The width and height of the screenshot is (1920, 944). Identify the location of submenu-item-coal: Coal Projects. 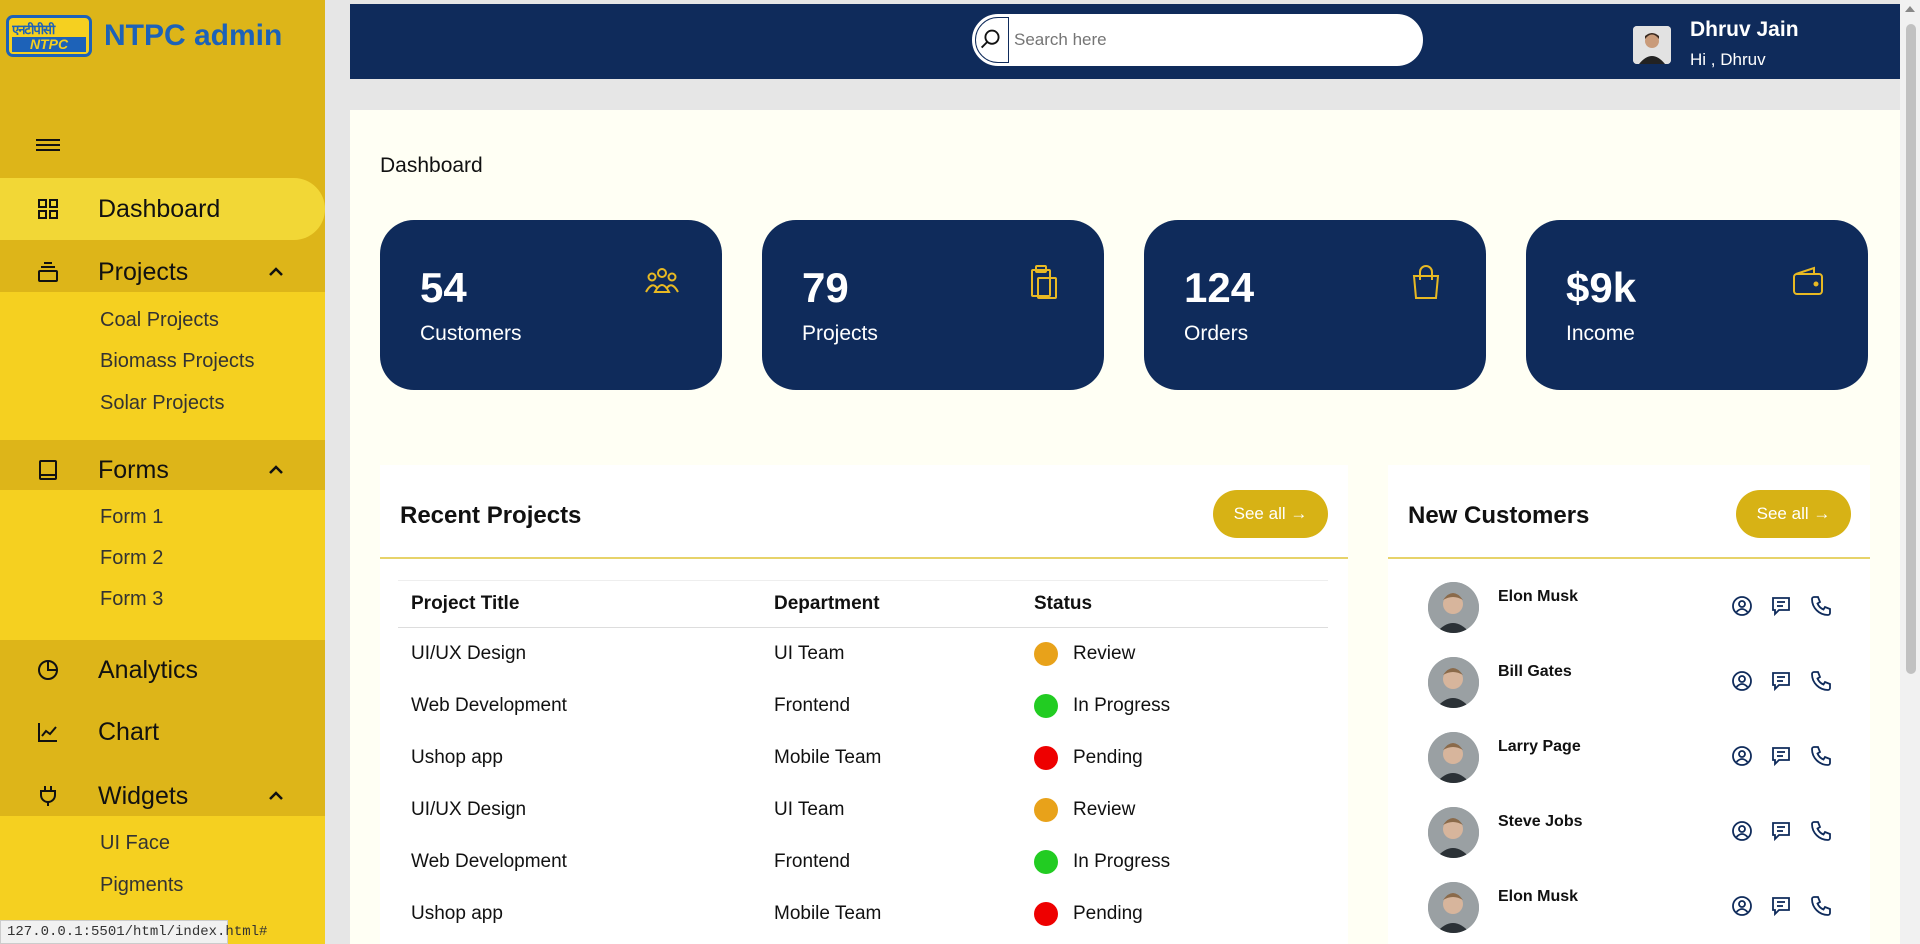
(159, 320).